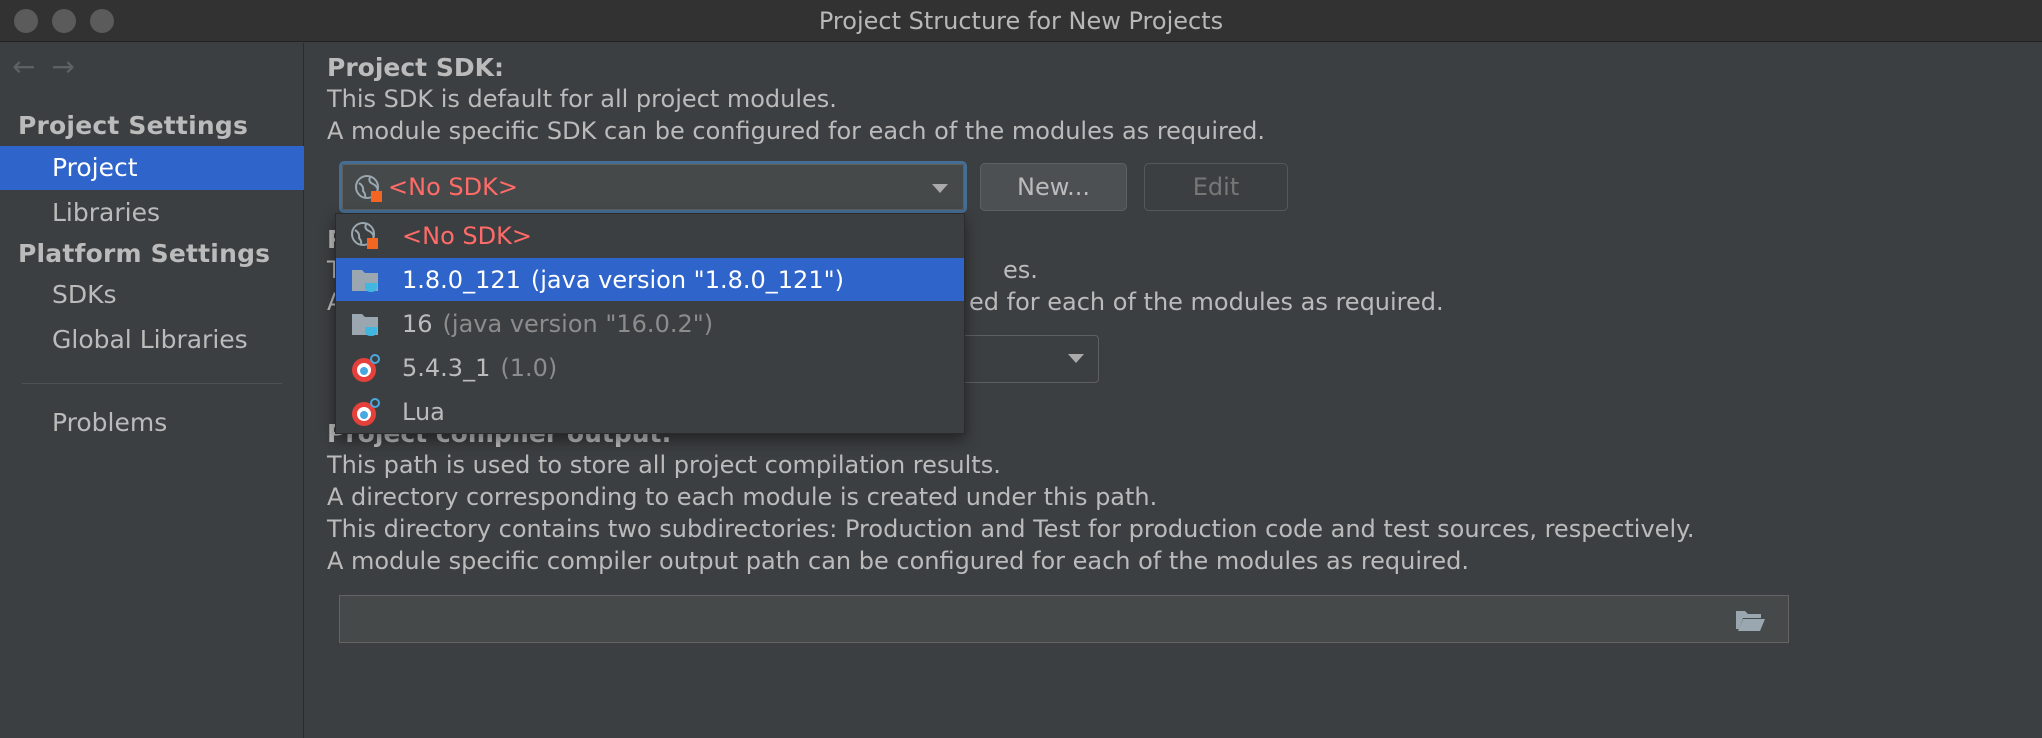 Image resolution: width=2042 pixels, height=738 pixels. What do you see at coordinates (461, 280) in the screenshot?
I see `sdk-option-name: 1.8.0_121` at bounding box center [461, 280].